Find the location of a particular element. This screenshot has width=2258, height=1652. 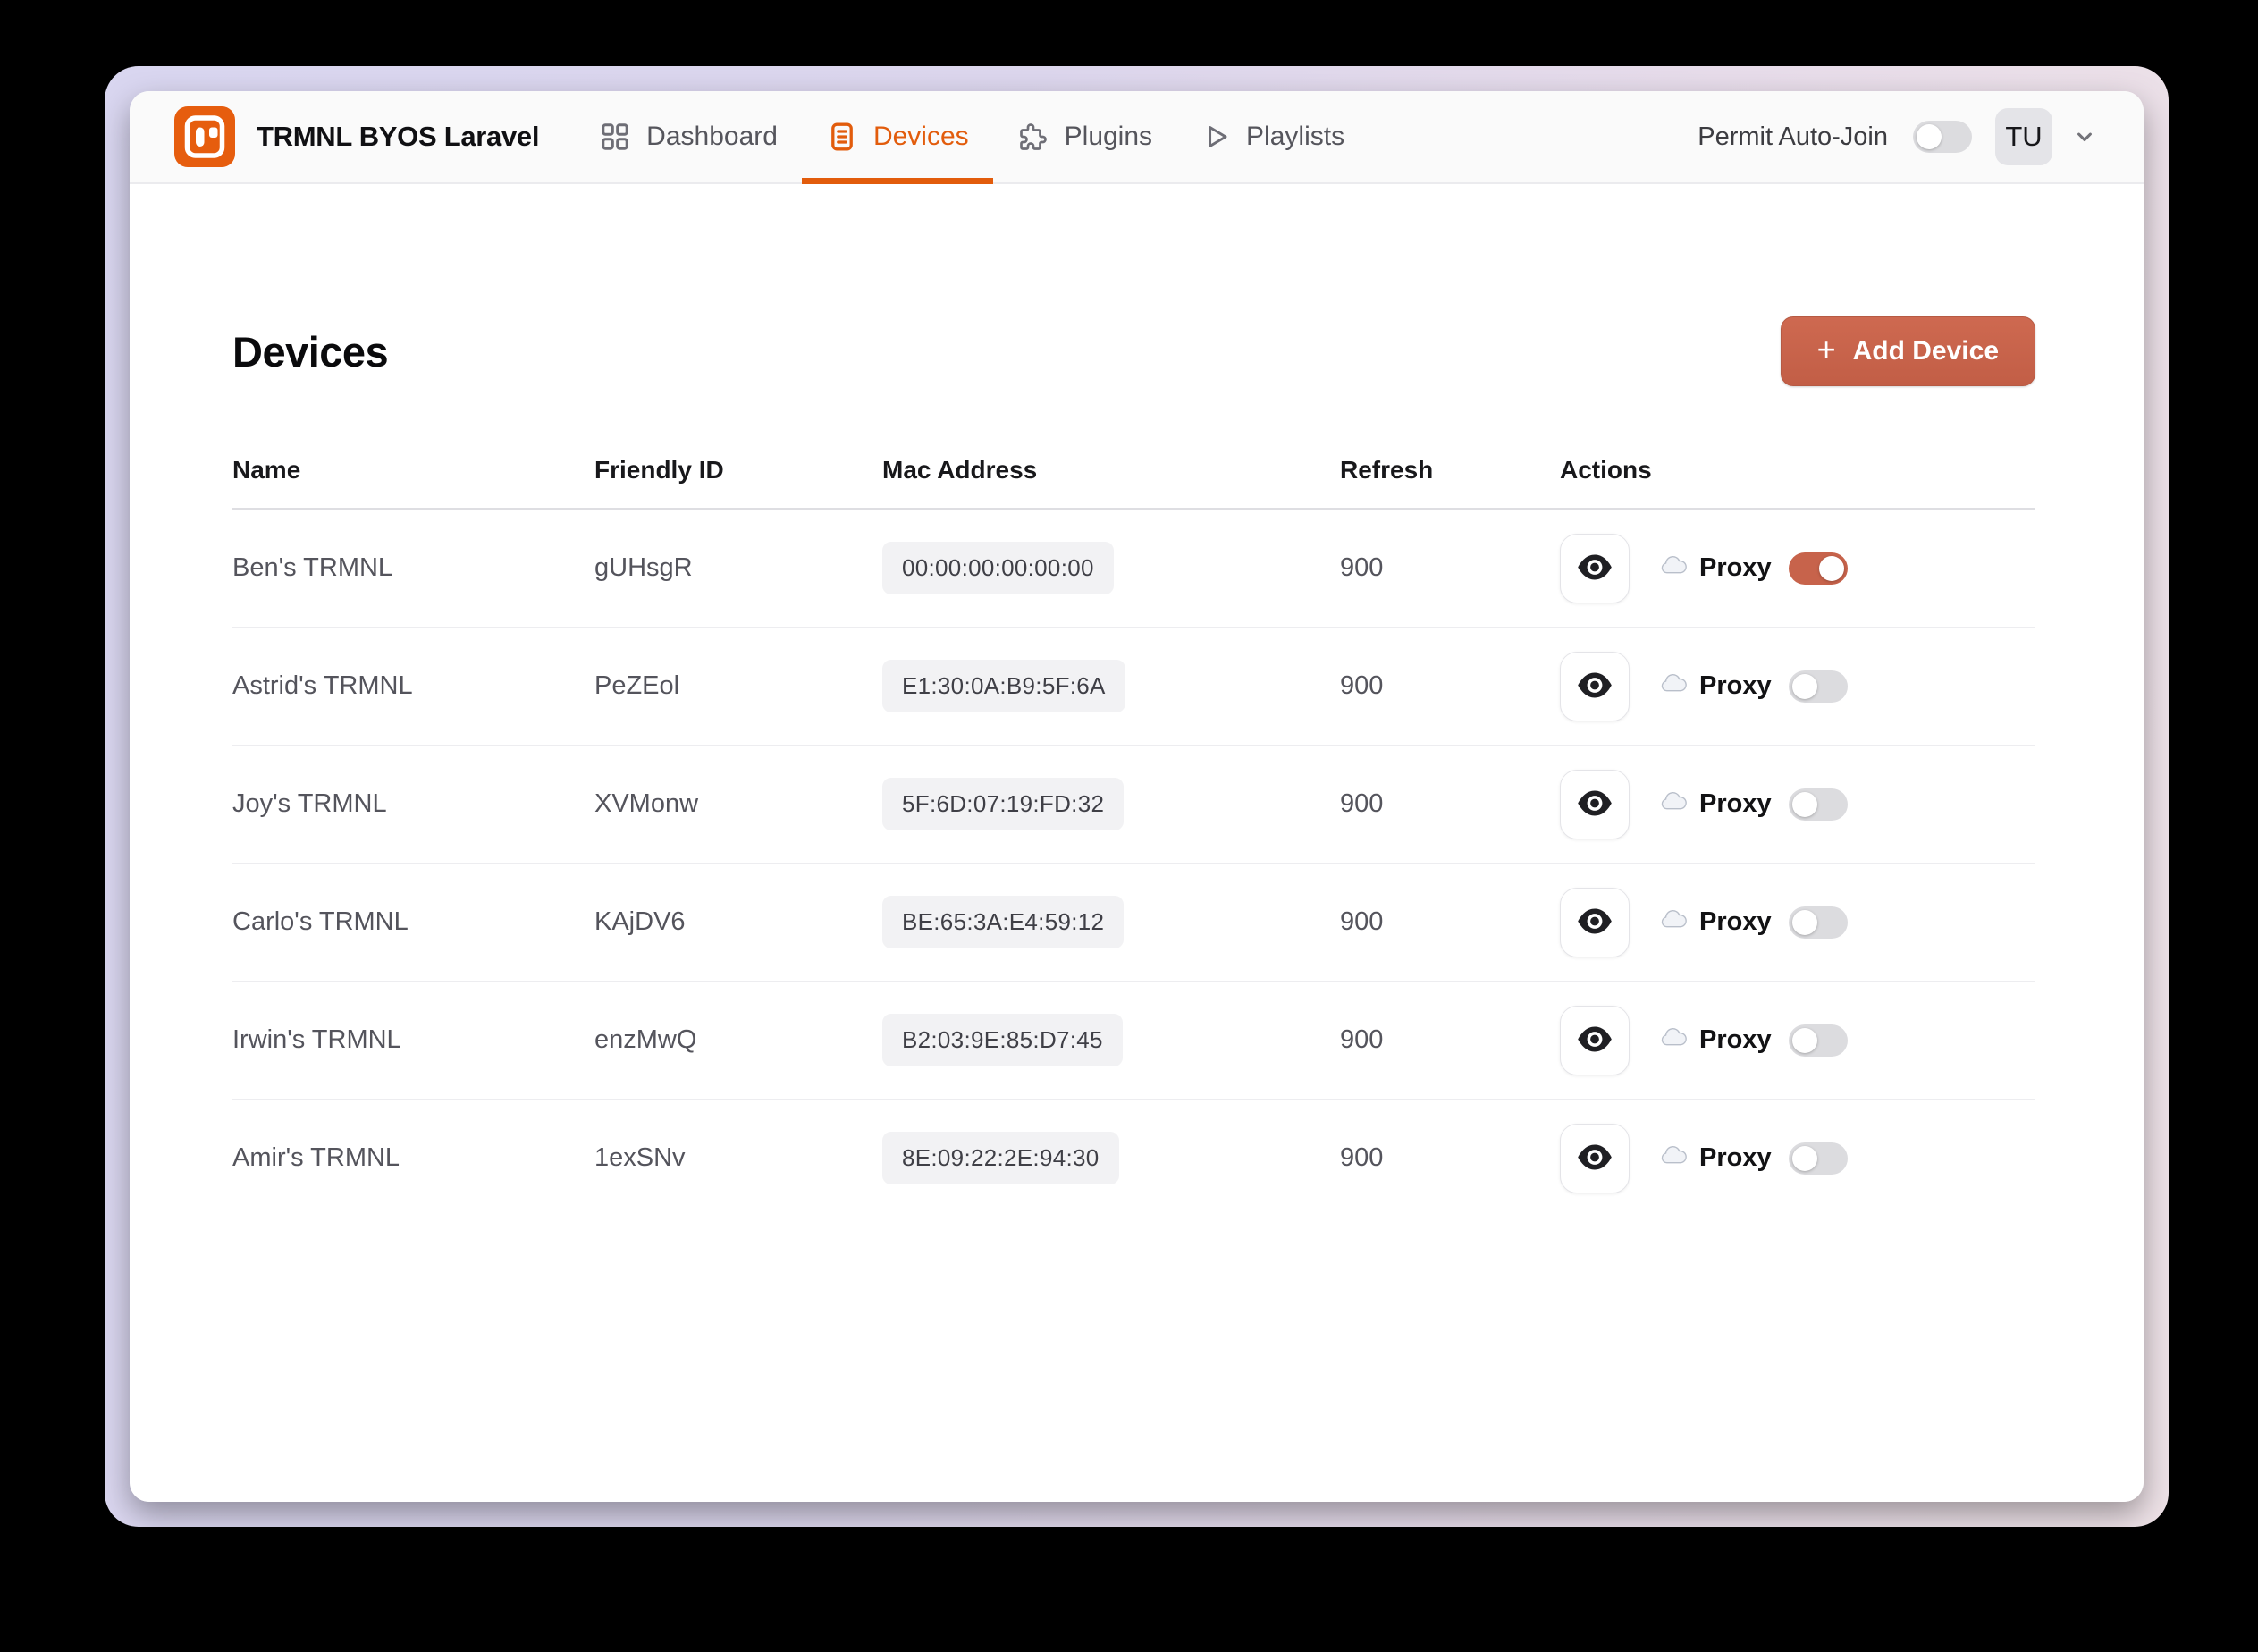

nav-item-dashboard: Dashboard is located at coordinates (688, 136).